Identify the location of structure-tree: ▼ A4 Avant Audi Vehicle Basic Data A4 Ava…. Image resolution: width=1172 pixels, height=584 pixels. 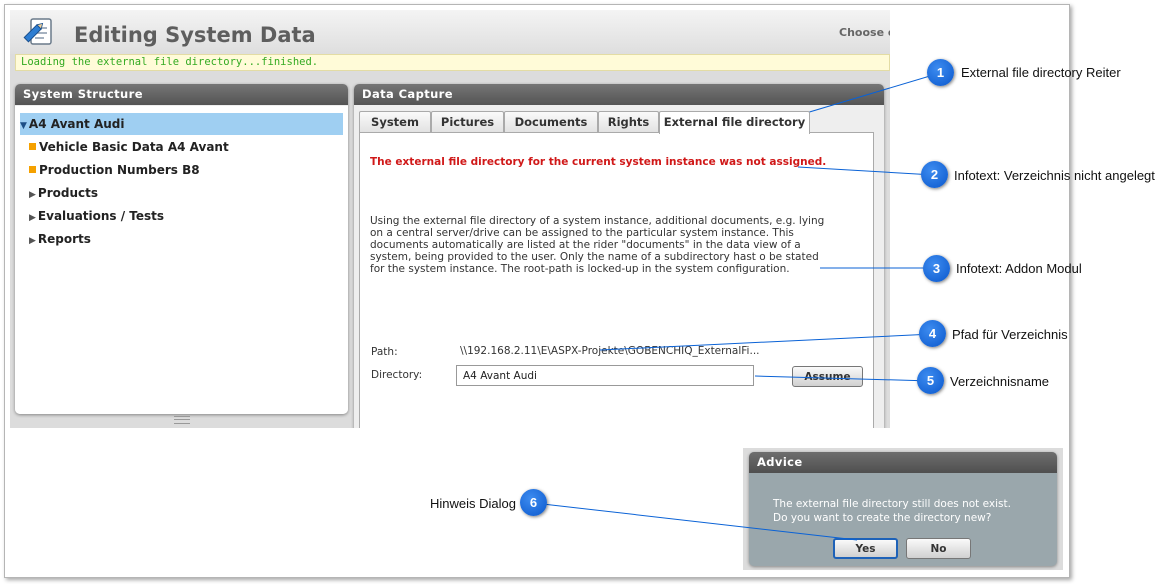
(181, 260).